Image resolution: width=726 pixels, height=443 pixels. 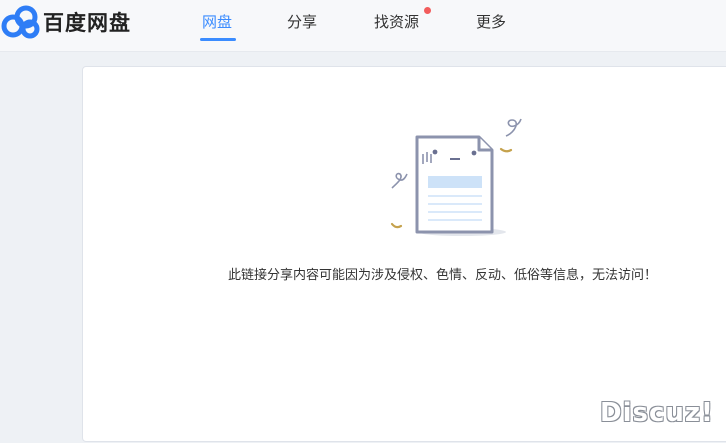 What do you see at coordinates (657, 413) in the screenshot?
I see `discuz-watermark: Discuz!` at bounding box center [657, 413].